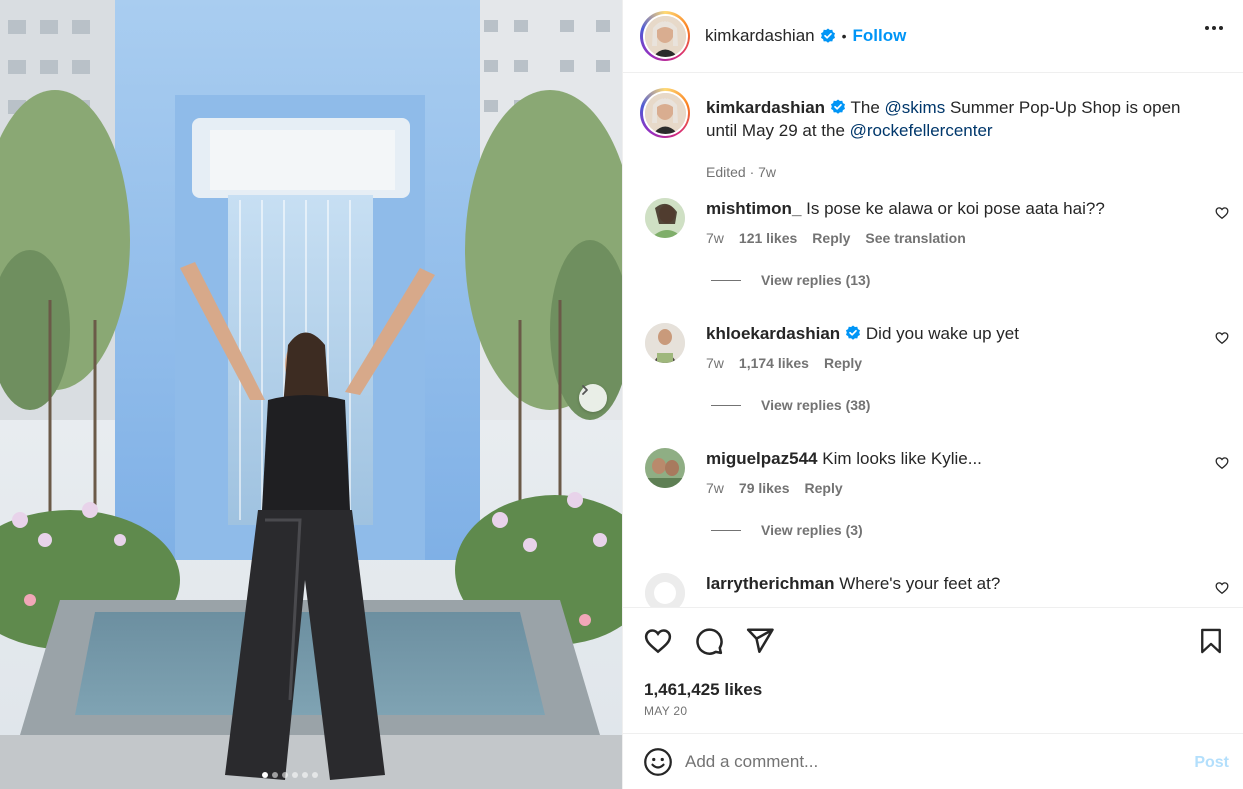 This screenshot has width=1243, height=789. What do you see at coordinates (768, 238) in the screenshot?
I see `comment-likes: 121 likes` at bounding box center [768, 238].